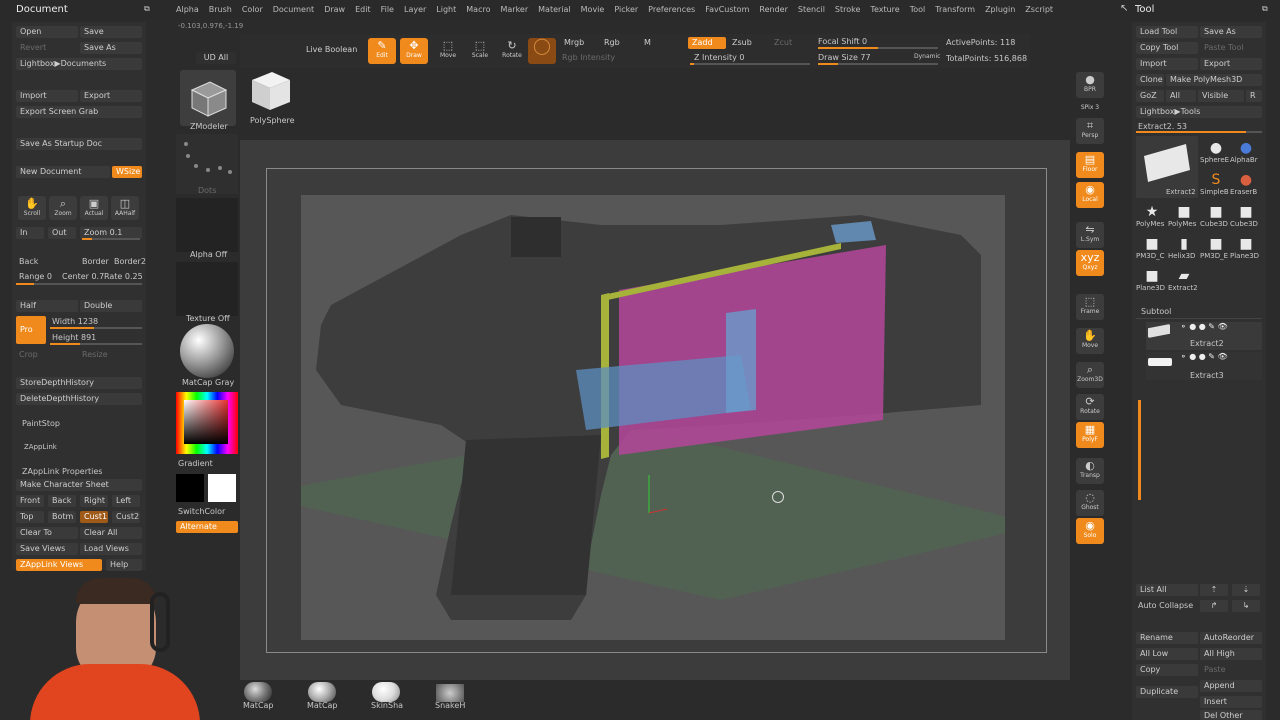 The width and height of the screenshot is (1280, 720). I want to click on pin-icon: ⧉, so click(147, 9).